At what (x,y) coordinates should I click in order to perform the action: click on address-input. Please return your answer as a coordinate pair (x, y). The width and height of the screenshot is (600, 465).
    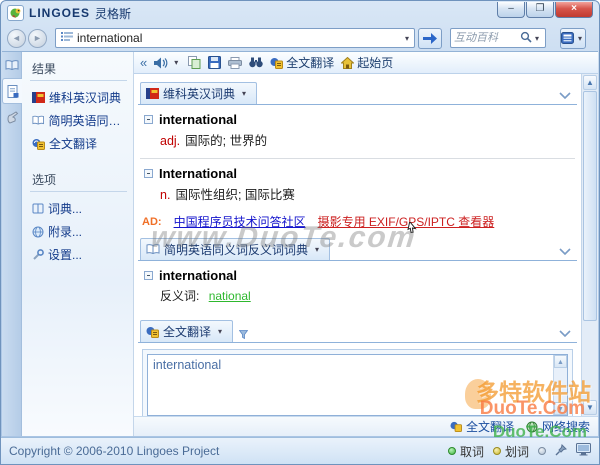
    Looking at the image, I should click on (239, 38).